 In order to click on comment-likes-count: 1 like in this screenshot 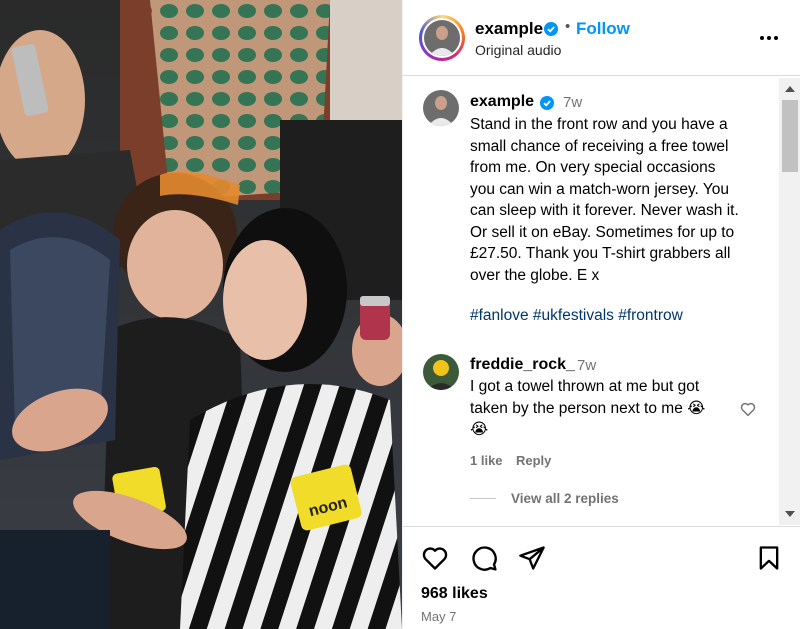, I will do `click(486, 460)`.